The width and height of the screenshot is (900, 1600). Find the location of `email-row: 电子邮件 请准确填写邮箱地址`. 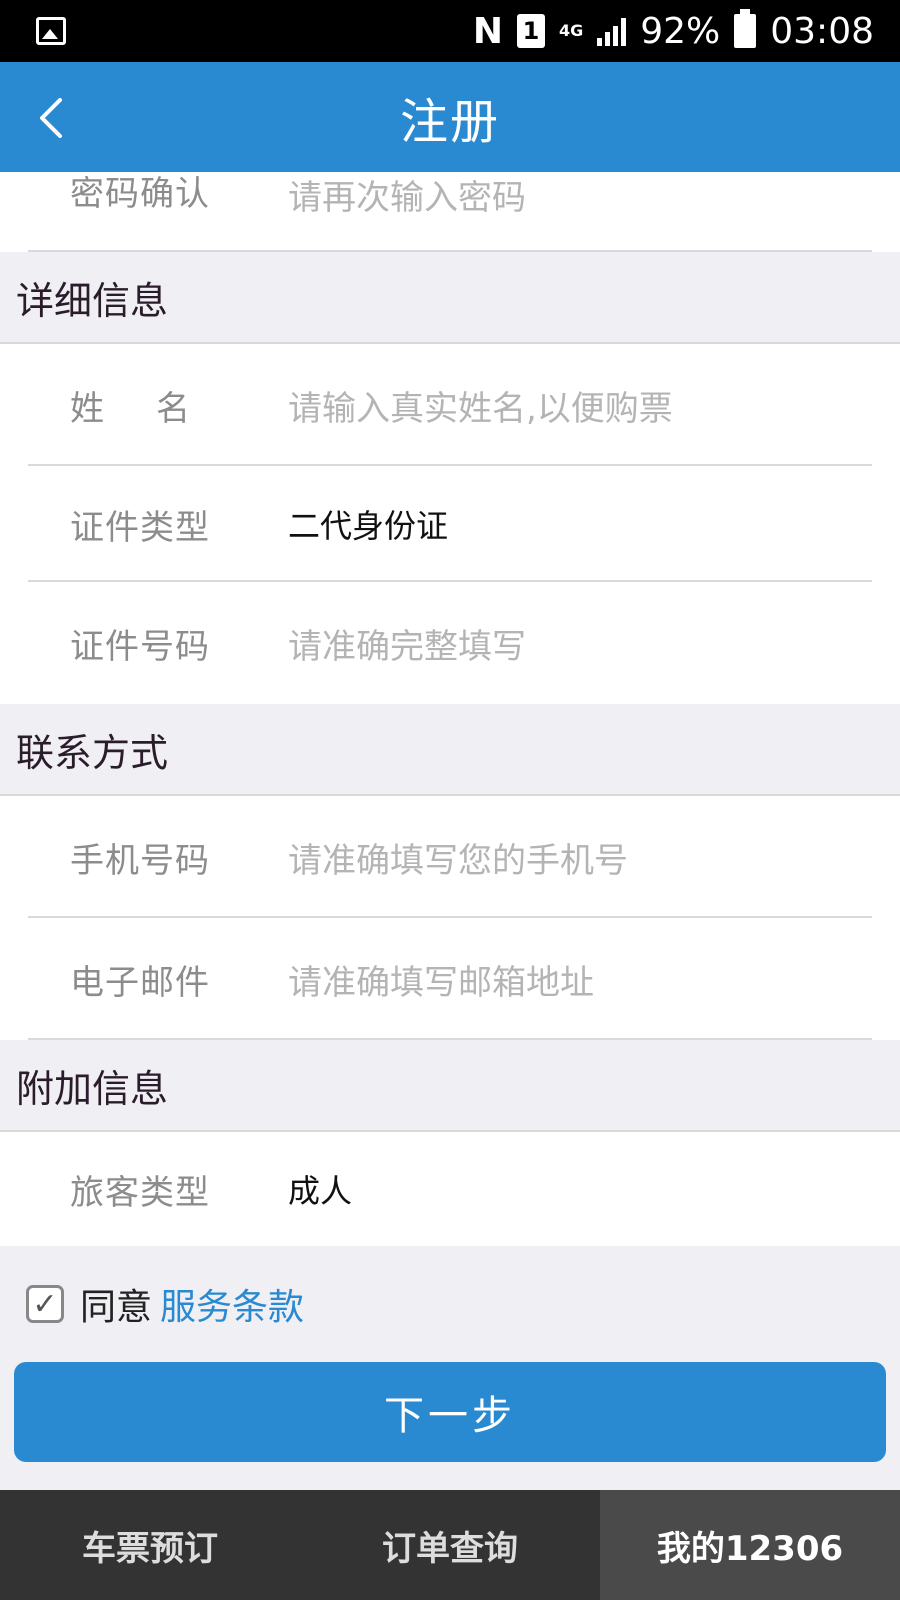

email-row: 电子邮件 请准确填写邮箱地址 is located at coordinates (450, 979).